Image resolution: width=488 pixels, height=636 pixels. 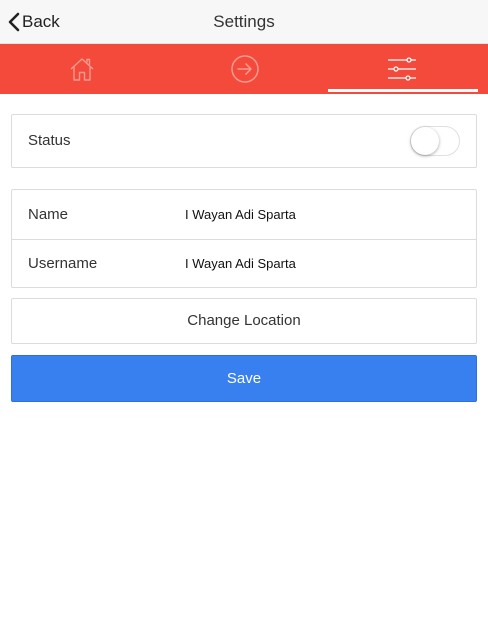 I want to click on active-tab-indicator, so click(x=403, y=90).